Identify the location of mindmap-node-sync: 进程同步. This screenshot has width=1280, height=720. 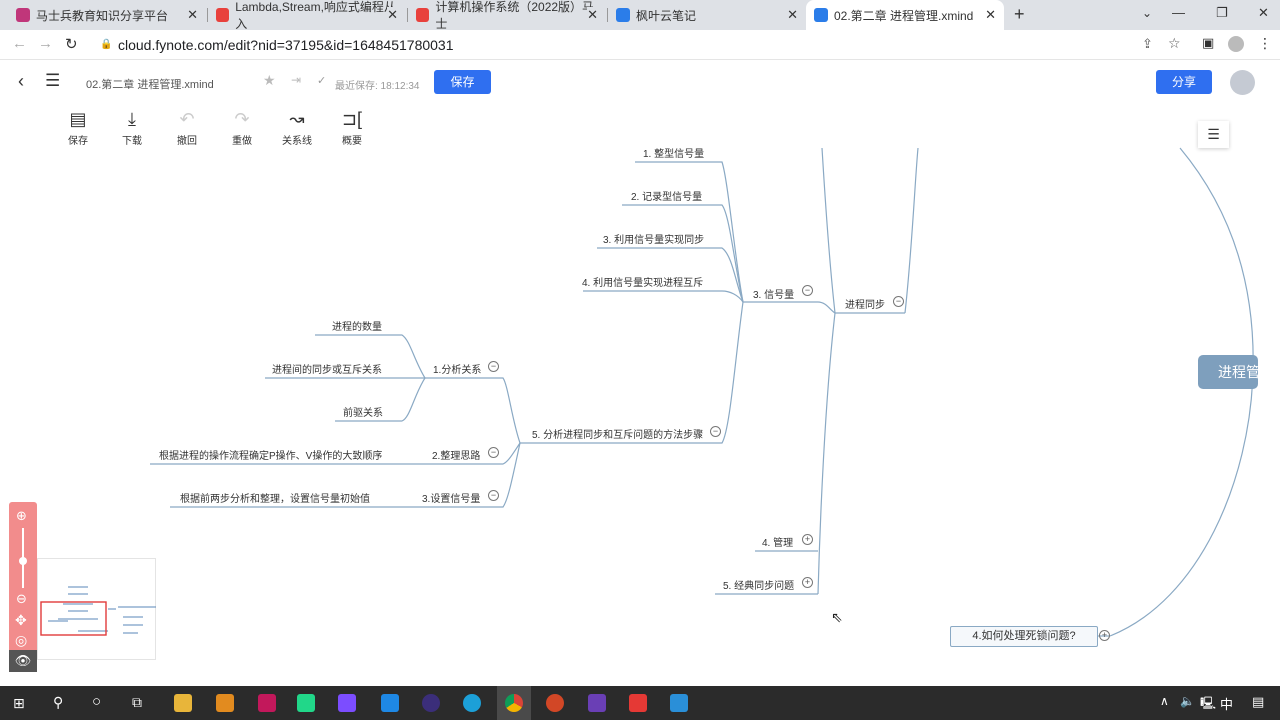
(865, 303).